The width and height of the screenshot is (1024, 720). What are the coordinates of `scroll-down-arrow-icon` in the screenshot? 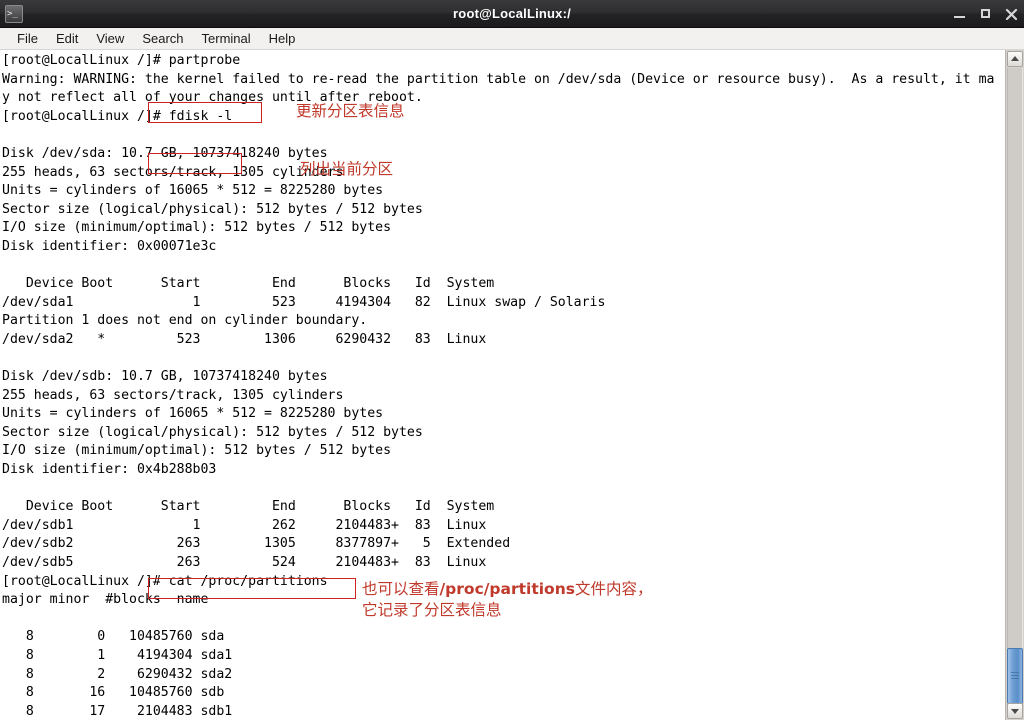 It's located at (1015, 711).